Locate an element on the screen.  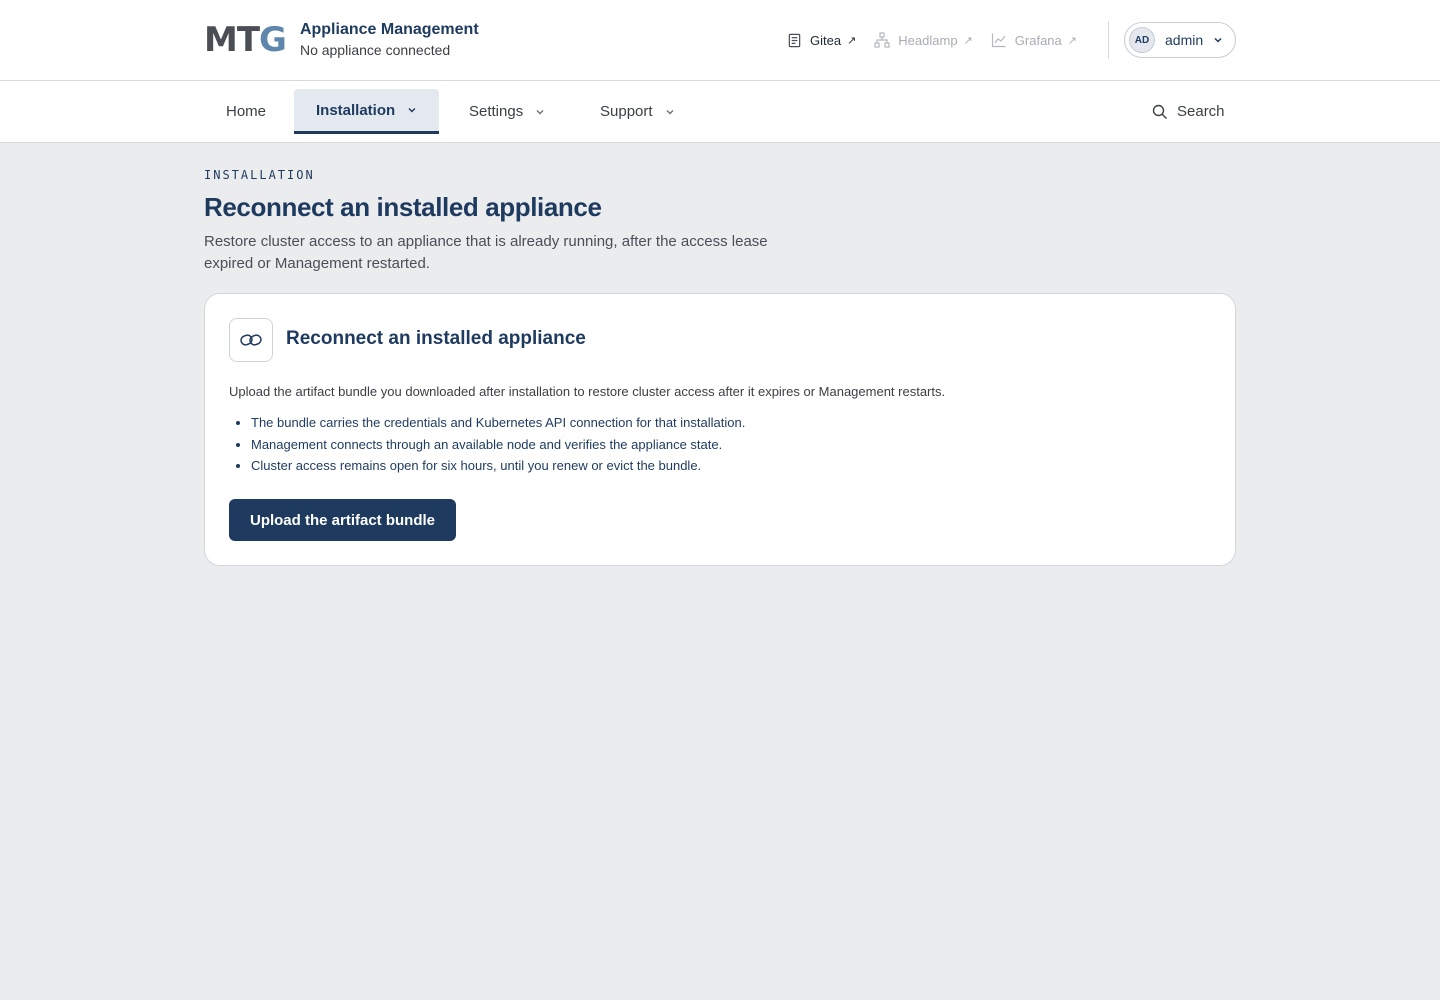
tab-support: Support is located at coordinates (637, 111).